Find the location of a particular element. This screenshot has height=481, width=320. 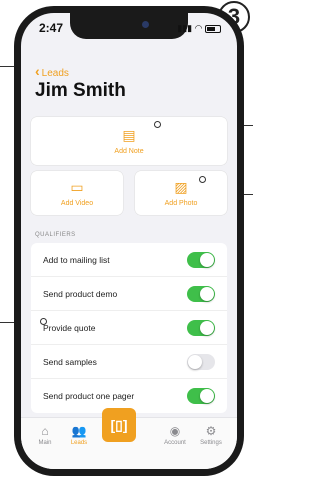

add-photo-button: ▨ Add Photo is located at coordinates (181, 193).